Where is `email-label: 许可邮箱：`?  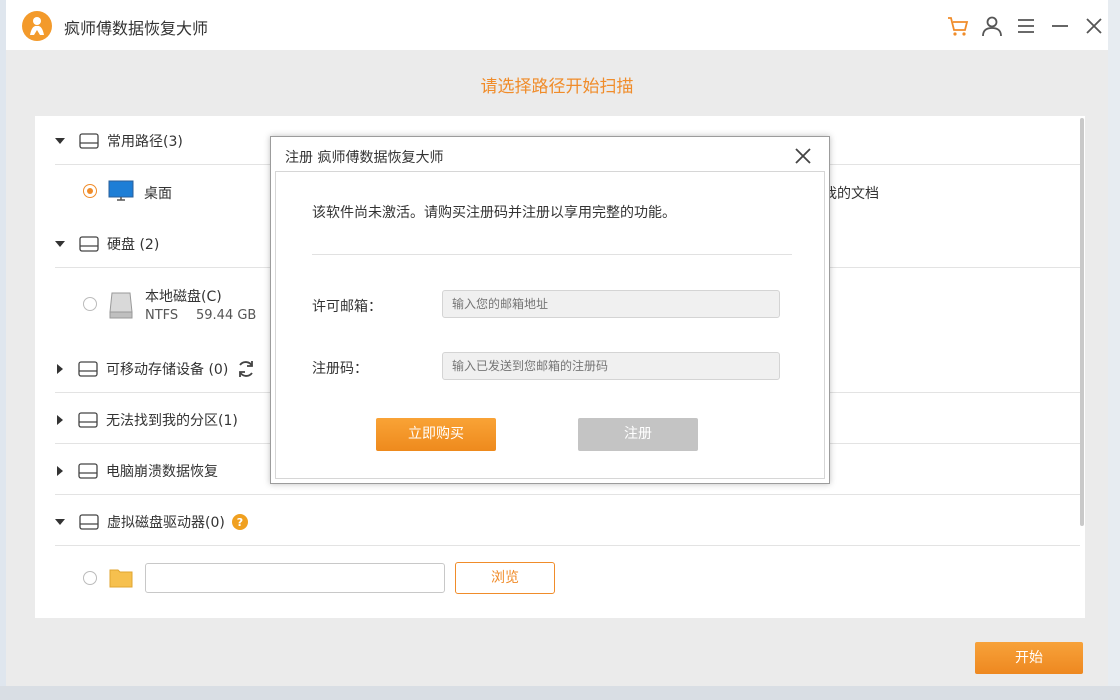
email-label: 许可邮箱： is located at coordinates (347, 307).